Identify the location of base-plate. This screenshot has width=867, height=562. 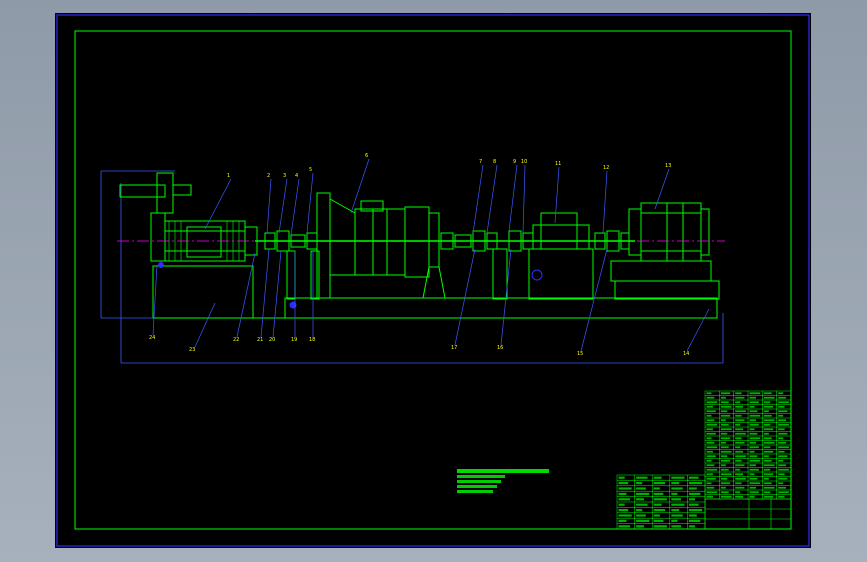
(435, 292).